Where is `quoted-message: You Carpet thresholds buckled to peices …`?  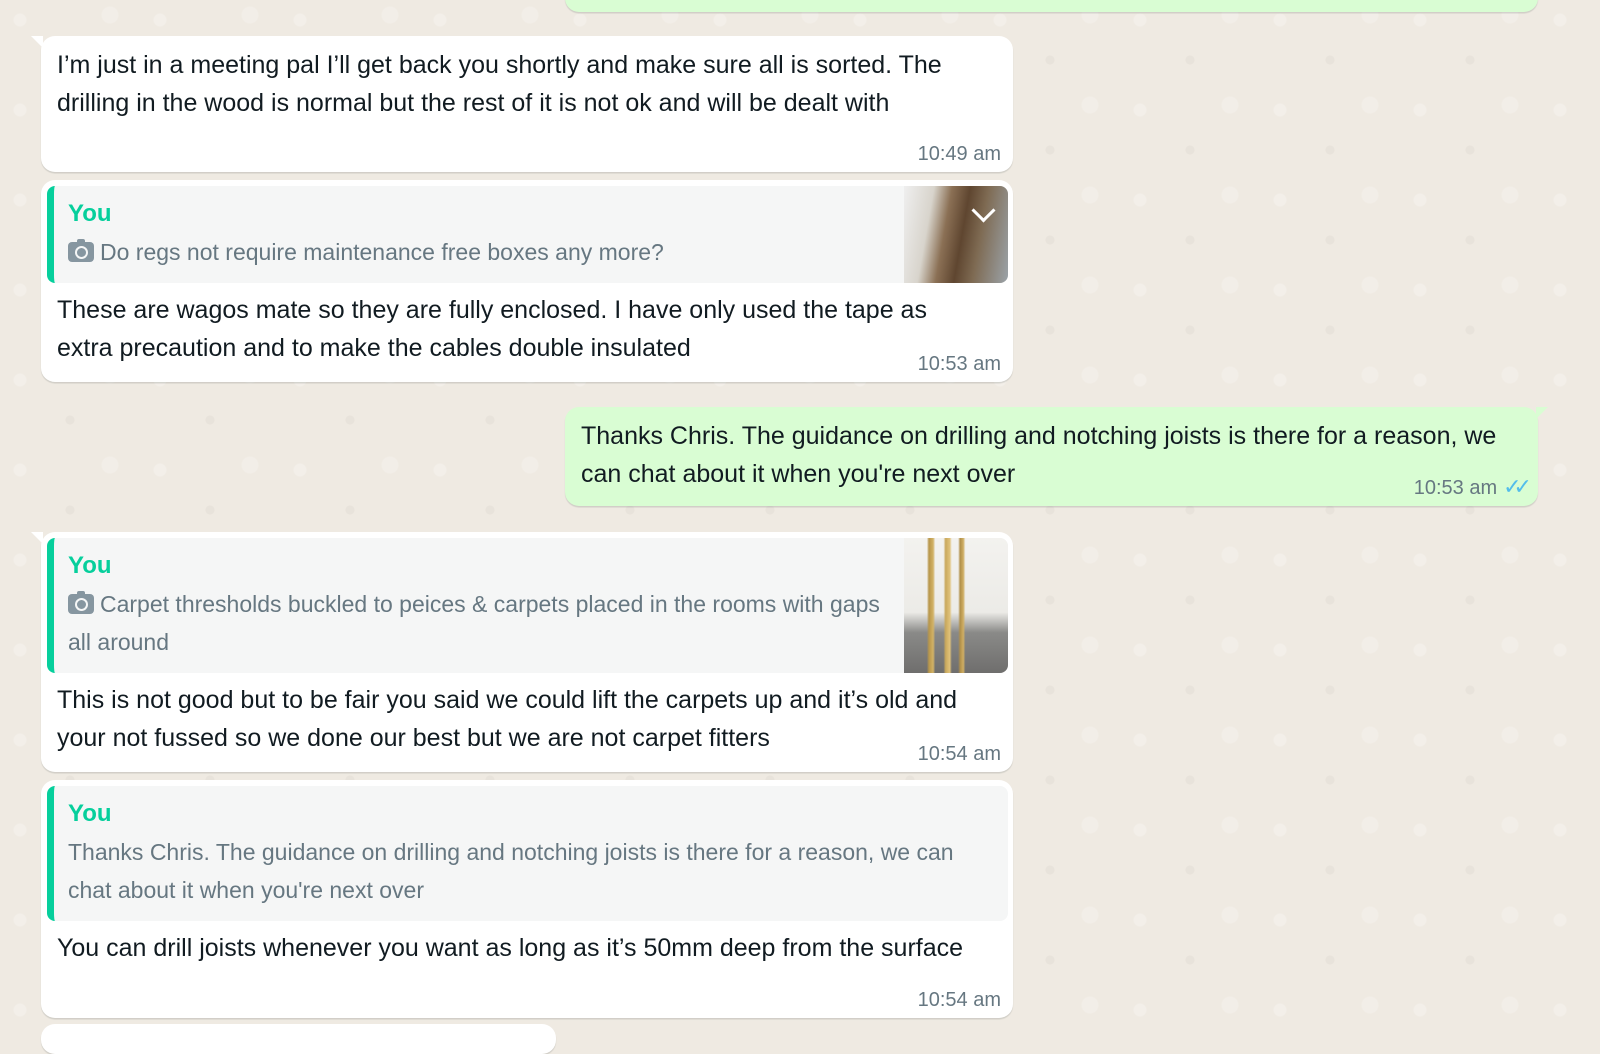 quoted-message: You Carpet thresholds buckled to peices … is located at coordinates (527, 605).